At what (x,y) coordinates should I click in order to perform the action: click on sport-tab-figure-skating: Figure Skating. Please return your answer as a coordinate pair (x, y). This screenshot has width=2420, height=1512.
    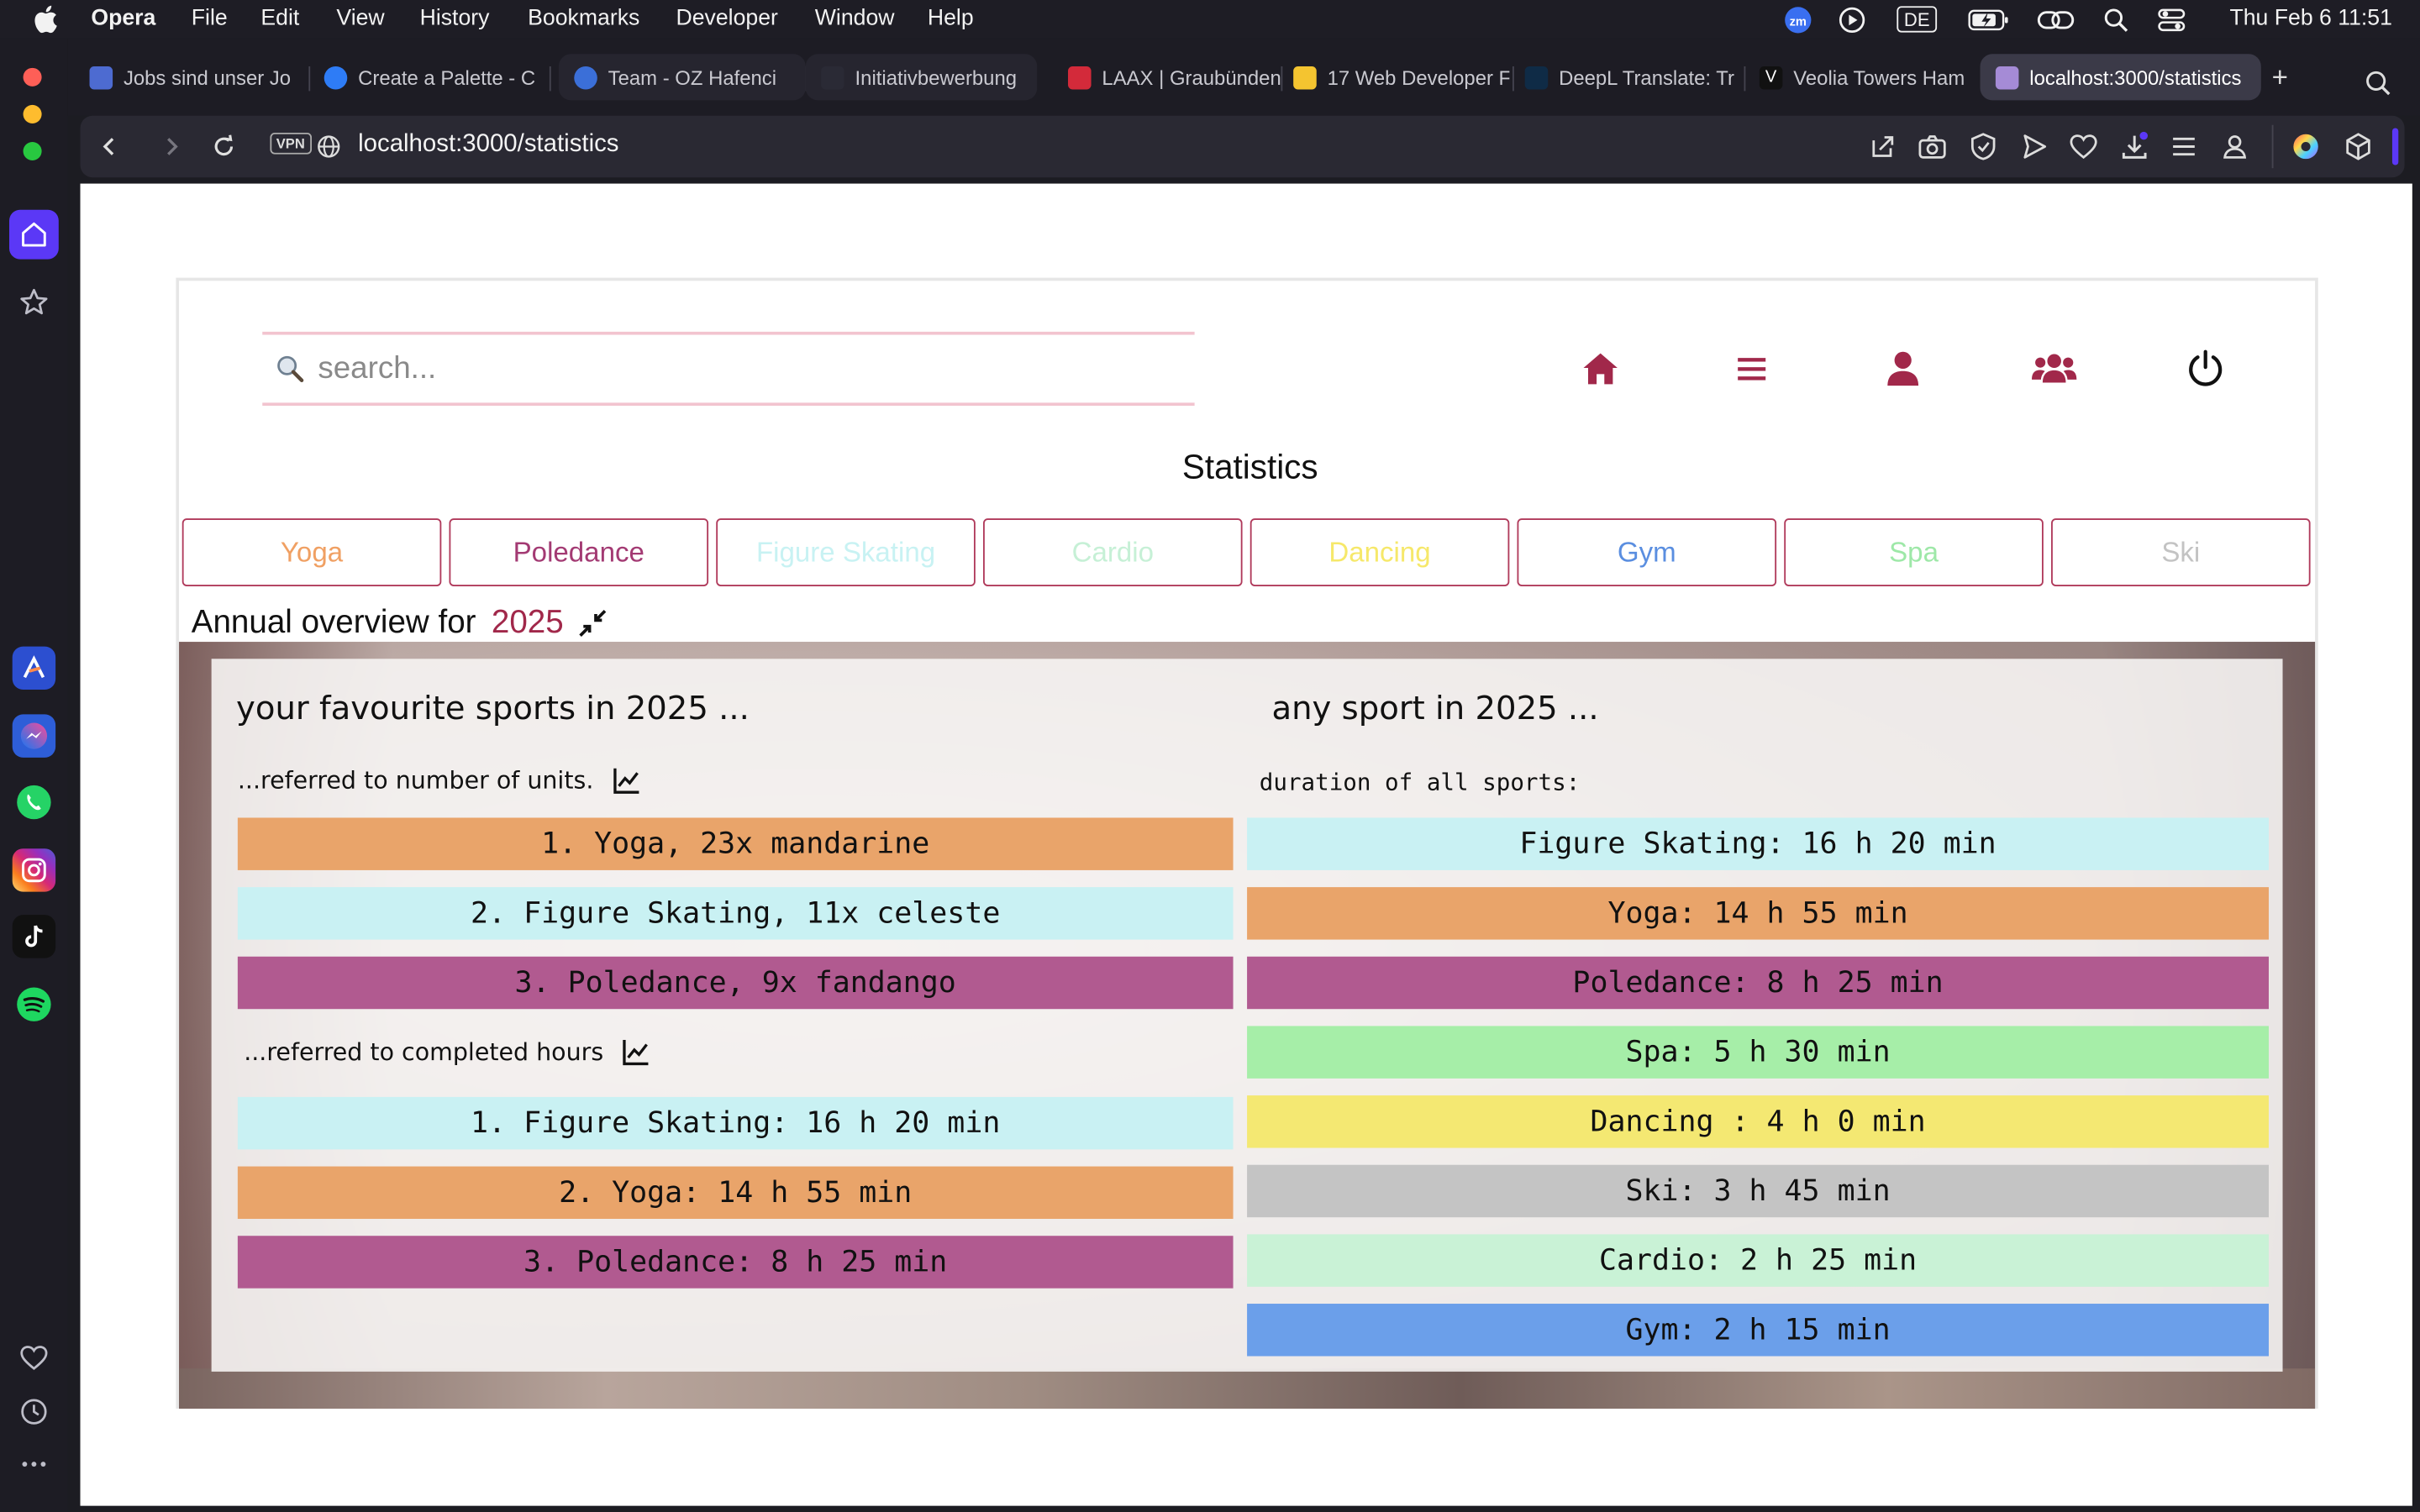
    Looking at the image, I should click on (846, 552).